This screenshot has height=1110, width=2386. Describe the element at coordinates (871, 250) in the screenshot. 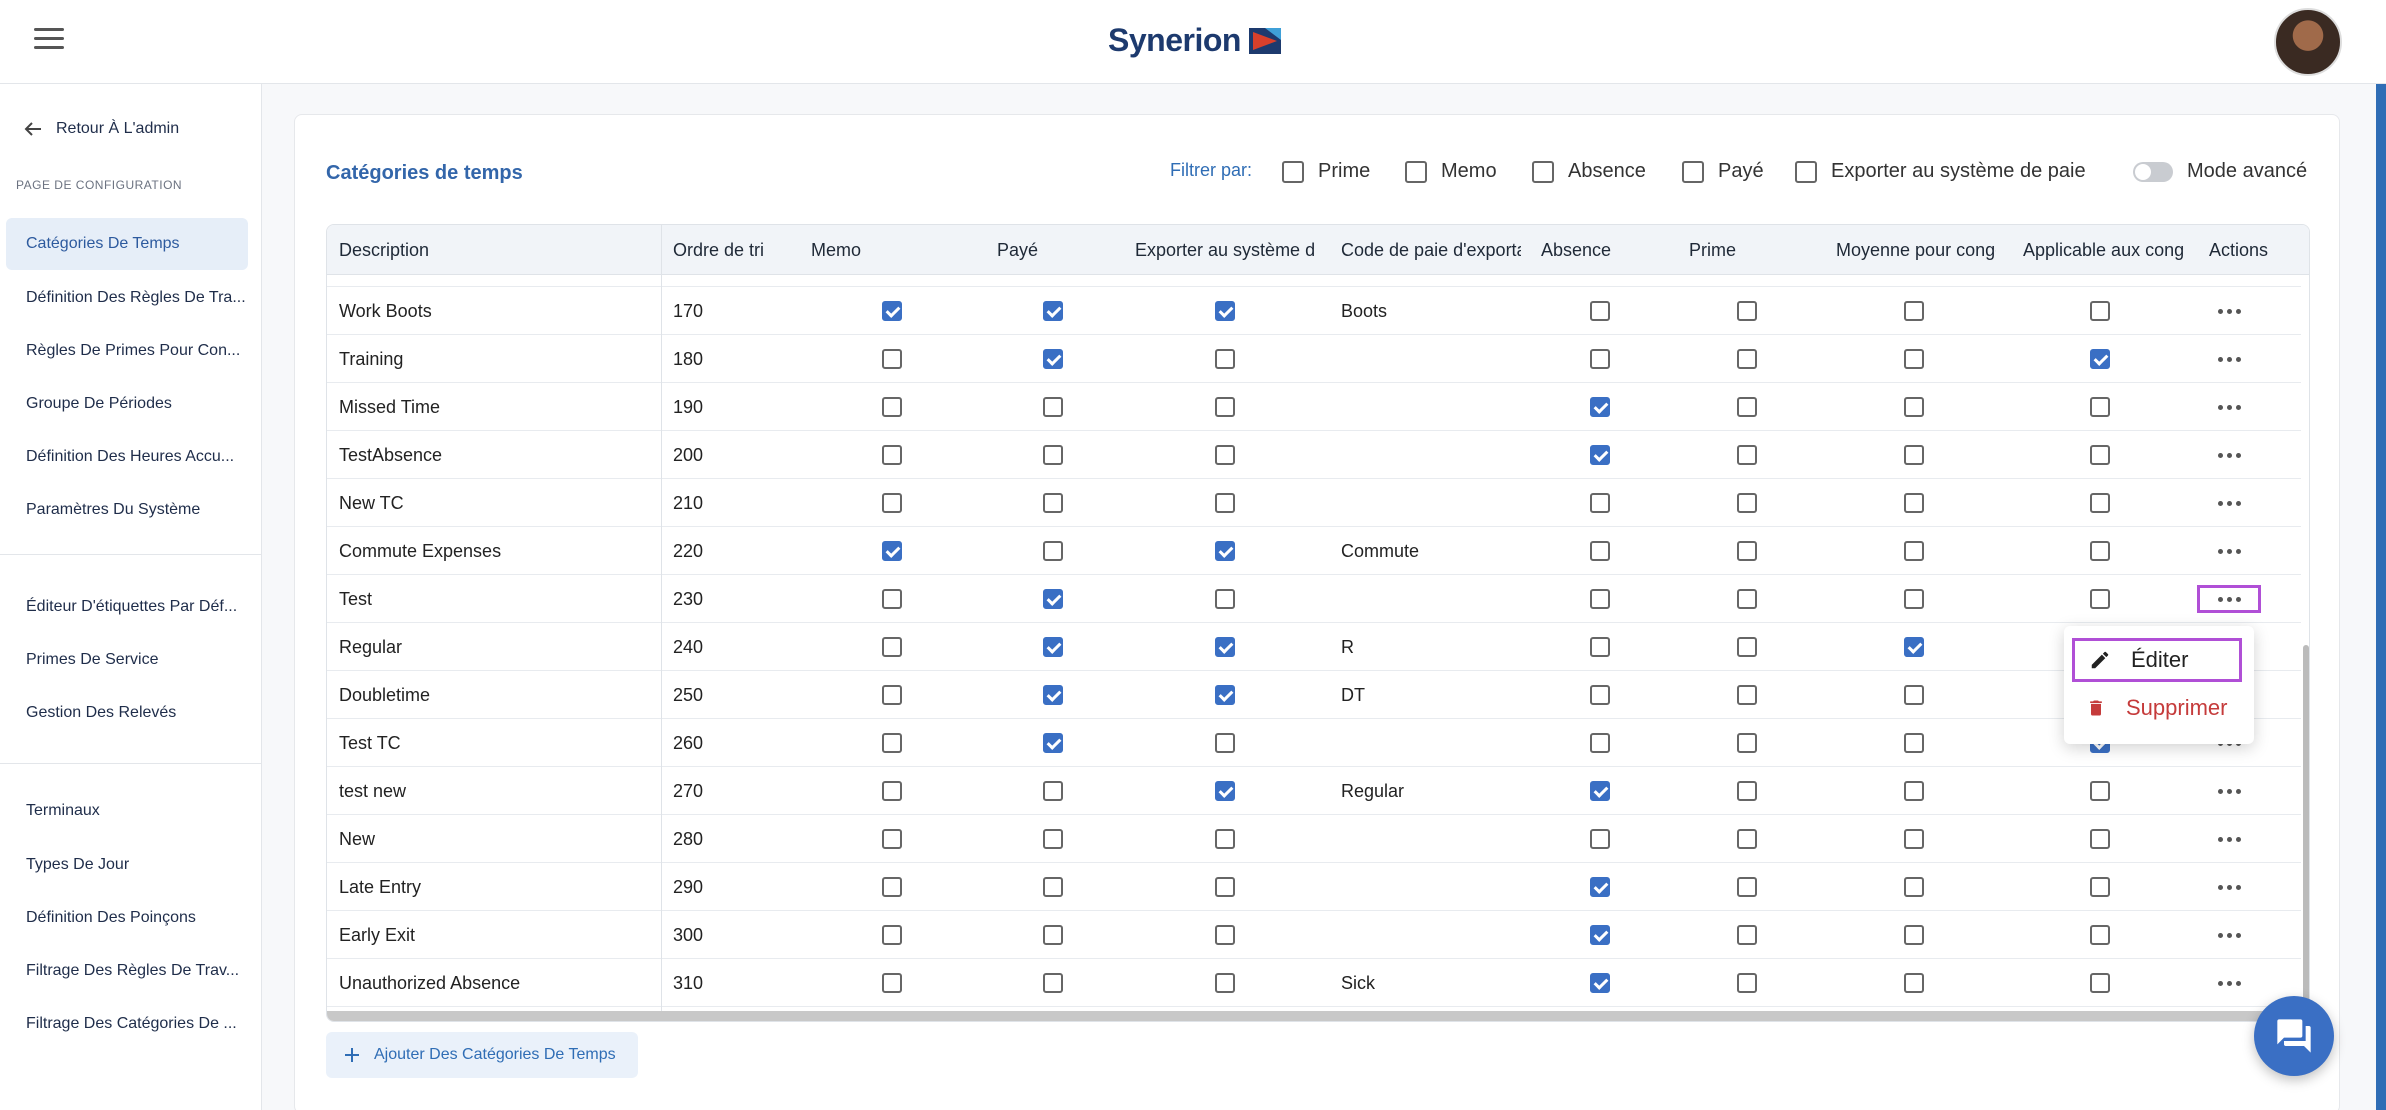

I see `column-header-memo: Memo` at that location.